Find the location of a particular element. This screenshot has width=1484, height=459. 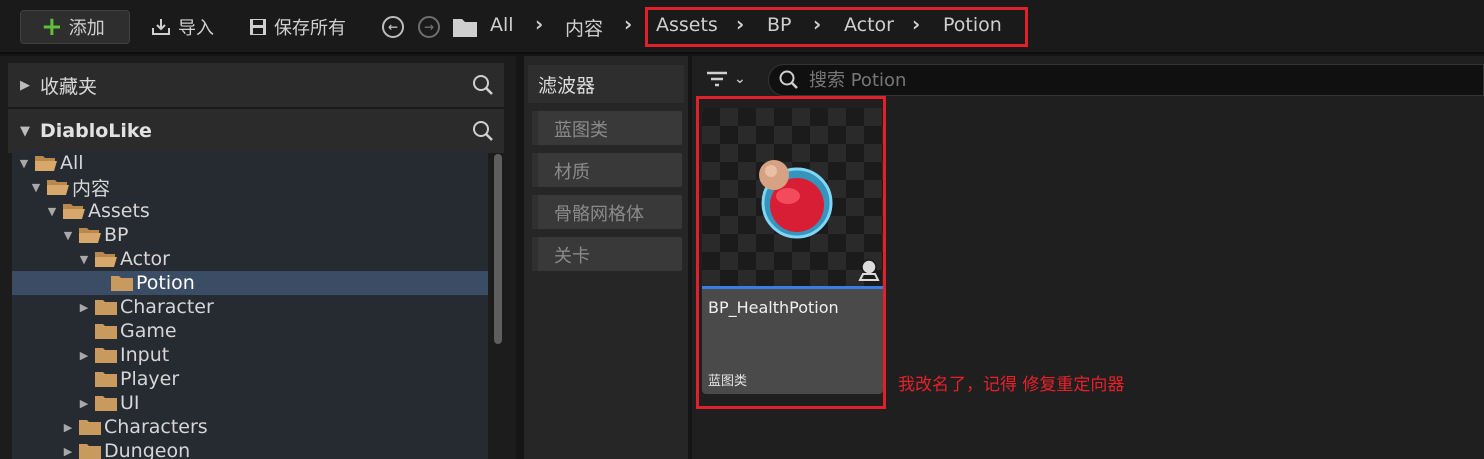

filter-dropdown-button: ⌄ is located at coordinates (726, 79).